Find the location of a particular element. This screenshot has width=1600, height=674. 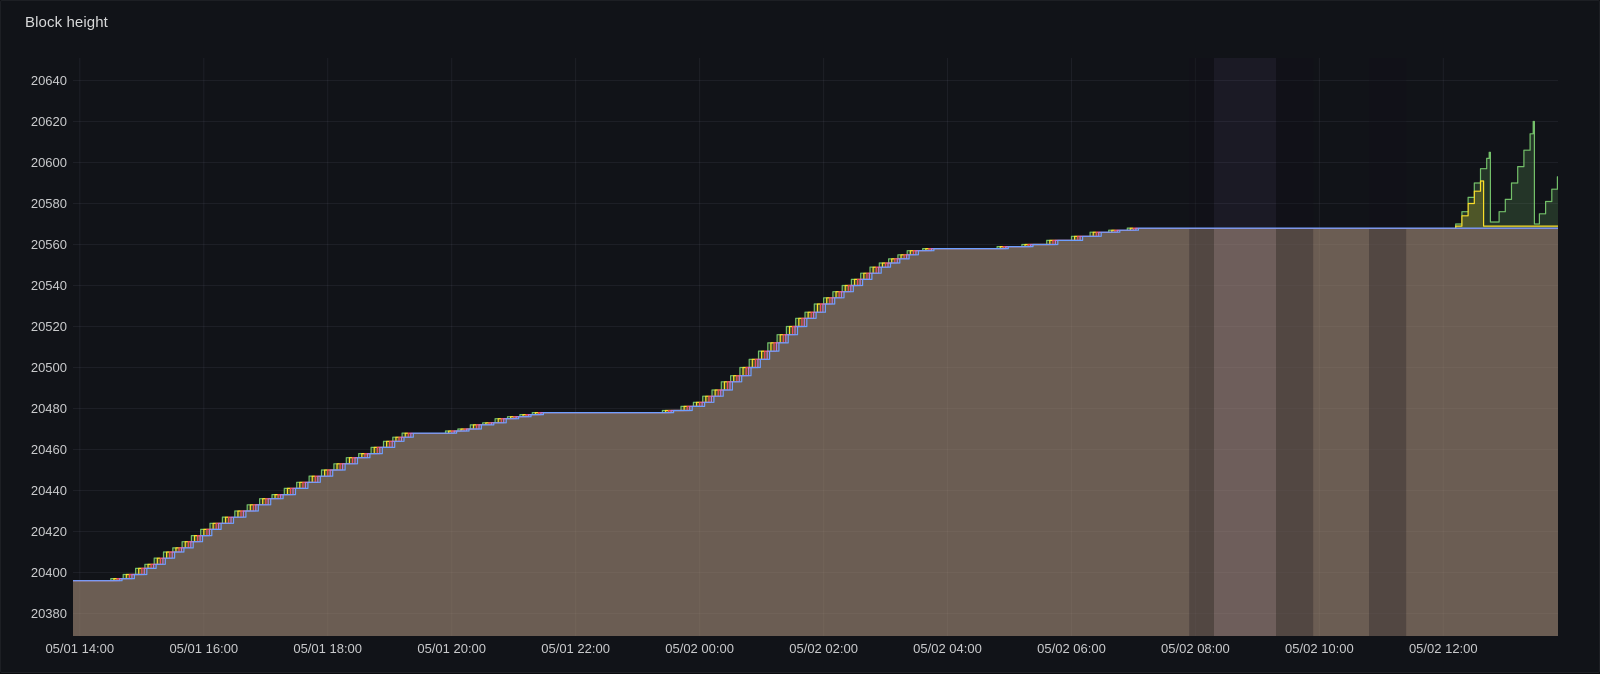

y-tick-label: 20540 is located at coordinates (49, 285).